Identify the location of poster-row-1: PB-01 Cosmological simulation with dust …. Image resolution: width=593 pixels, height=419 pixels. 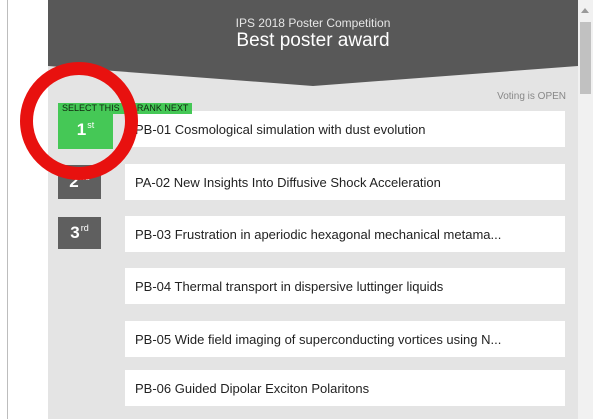
(345, 129).